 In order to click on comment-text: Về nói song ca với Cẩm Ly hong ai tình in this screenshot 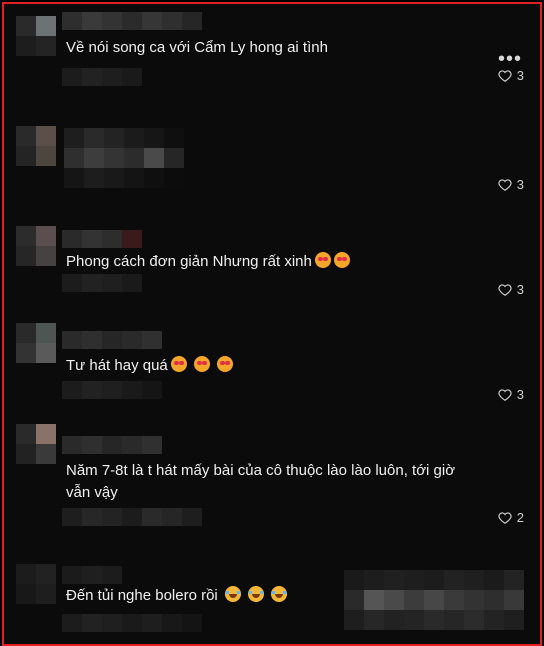, I will do `click(197, 47)`.